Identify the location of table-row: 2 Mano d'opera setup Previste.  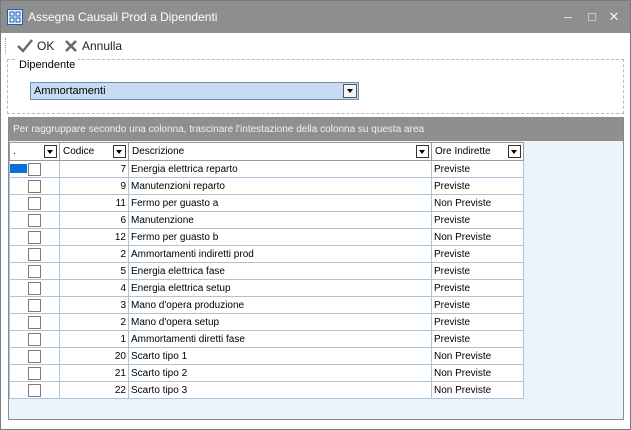
(266, 322).